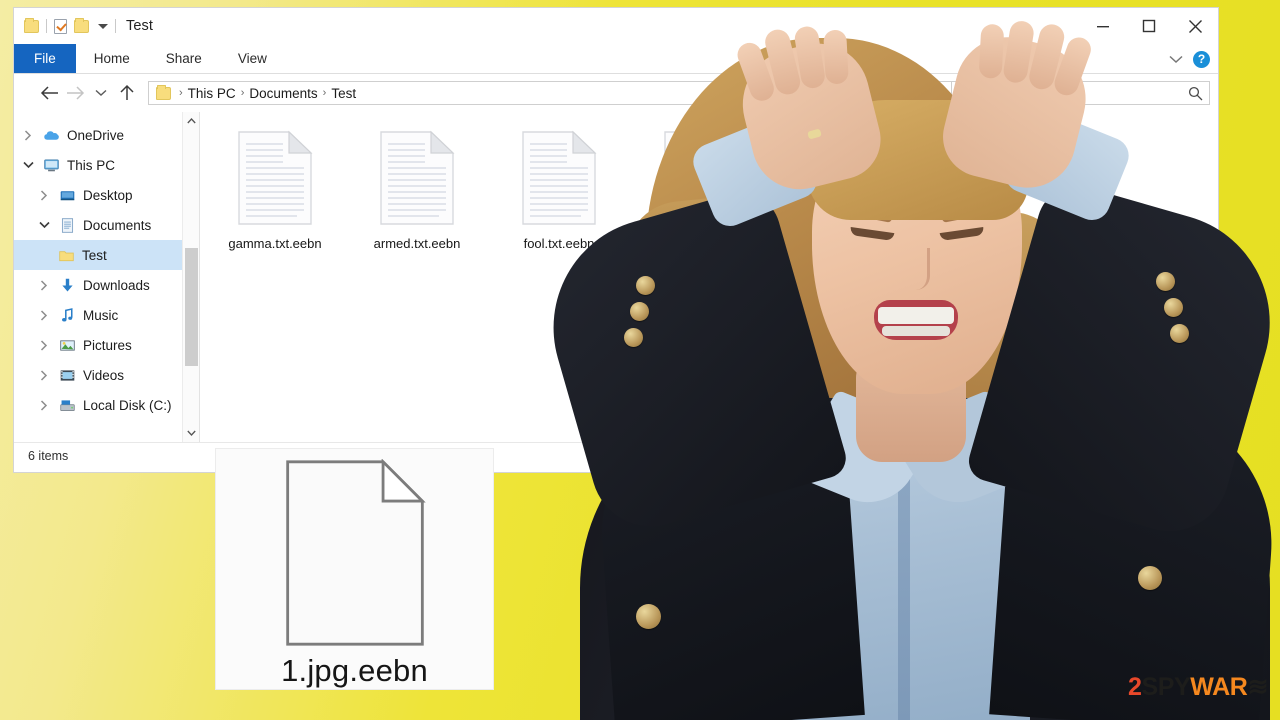 The image size is (1280, 720). Describe the element at coordinates (212, 93) in the screenshot. I see `breadcrumb-item-this-pc: This PC` at that location.